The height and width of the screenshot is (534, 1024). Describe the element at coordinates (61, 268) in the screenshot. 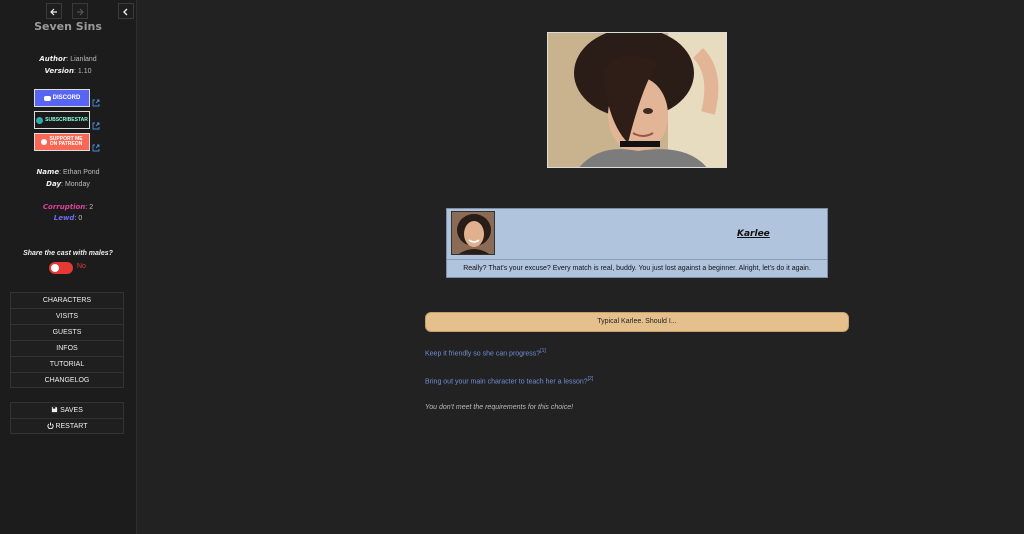

I see `share-cast-toggle` at that location.